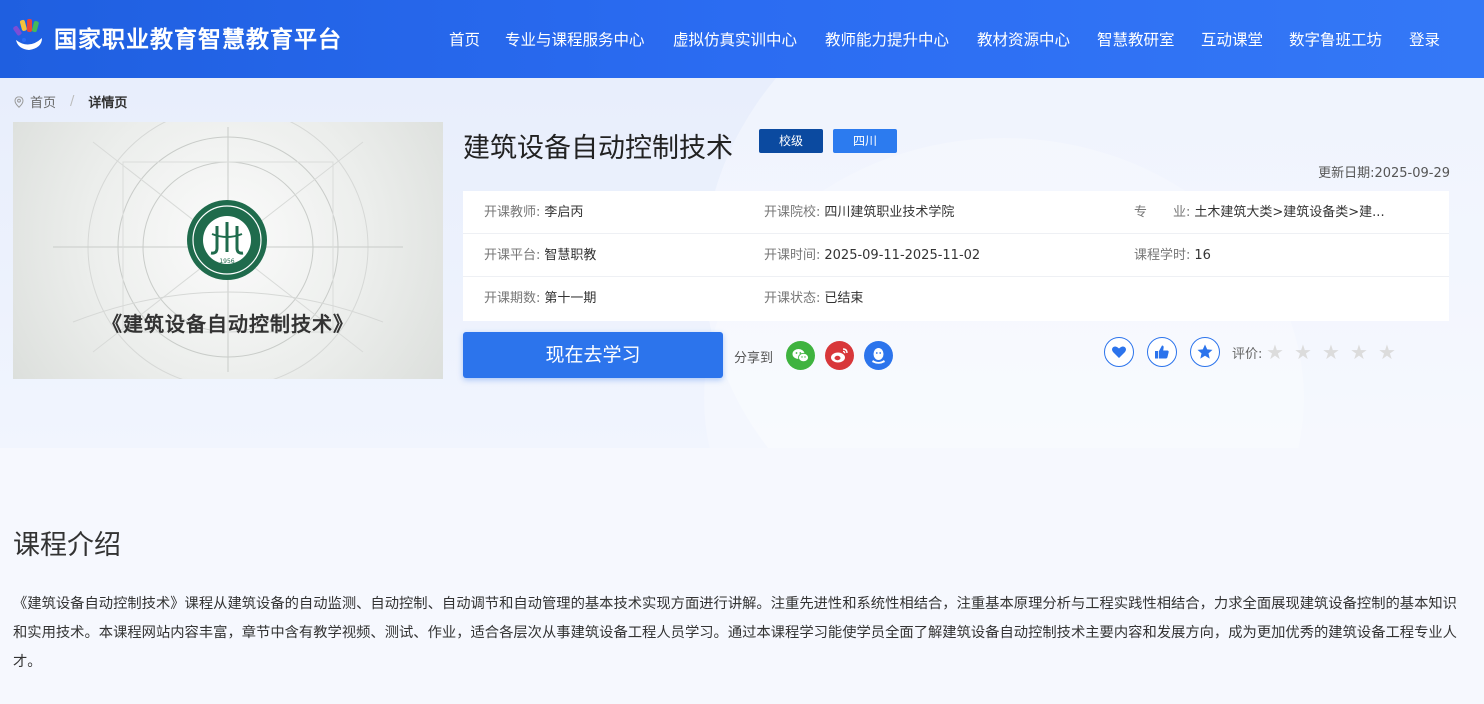  I want to click on info-platform: 开课平台: 智慧职教, so click(540, 255).